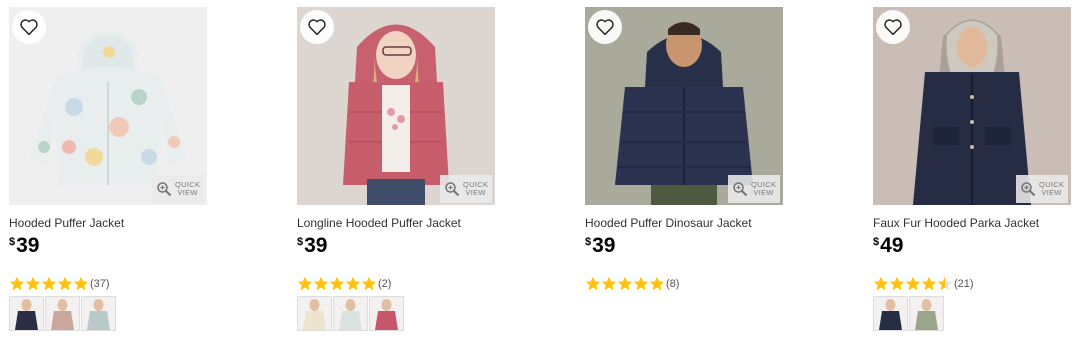  I want to click on review-count: (2), so click(385, 283).